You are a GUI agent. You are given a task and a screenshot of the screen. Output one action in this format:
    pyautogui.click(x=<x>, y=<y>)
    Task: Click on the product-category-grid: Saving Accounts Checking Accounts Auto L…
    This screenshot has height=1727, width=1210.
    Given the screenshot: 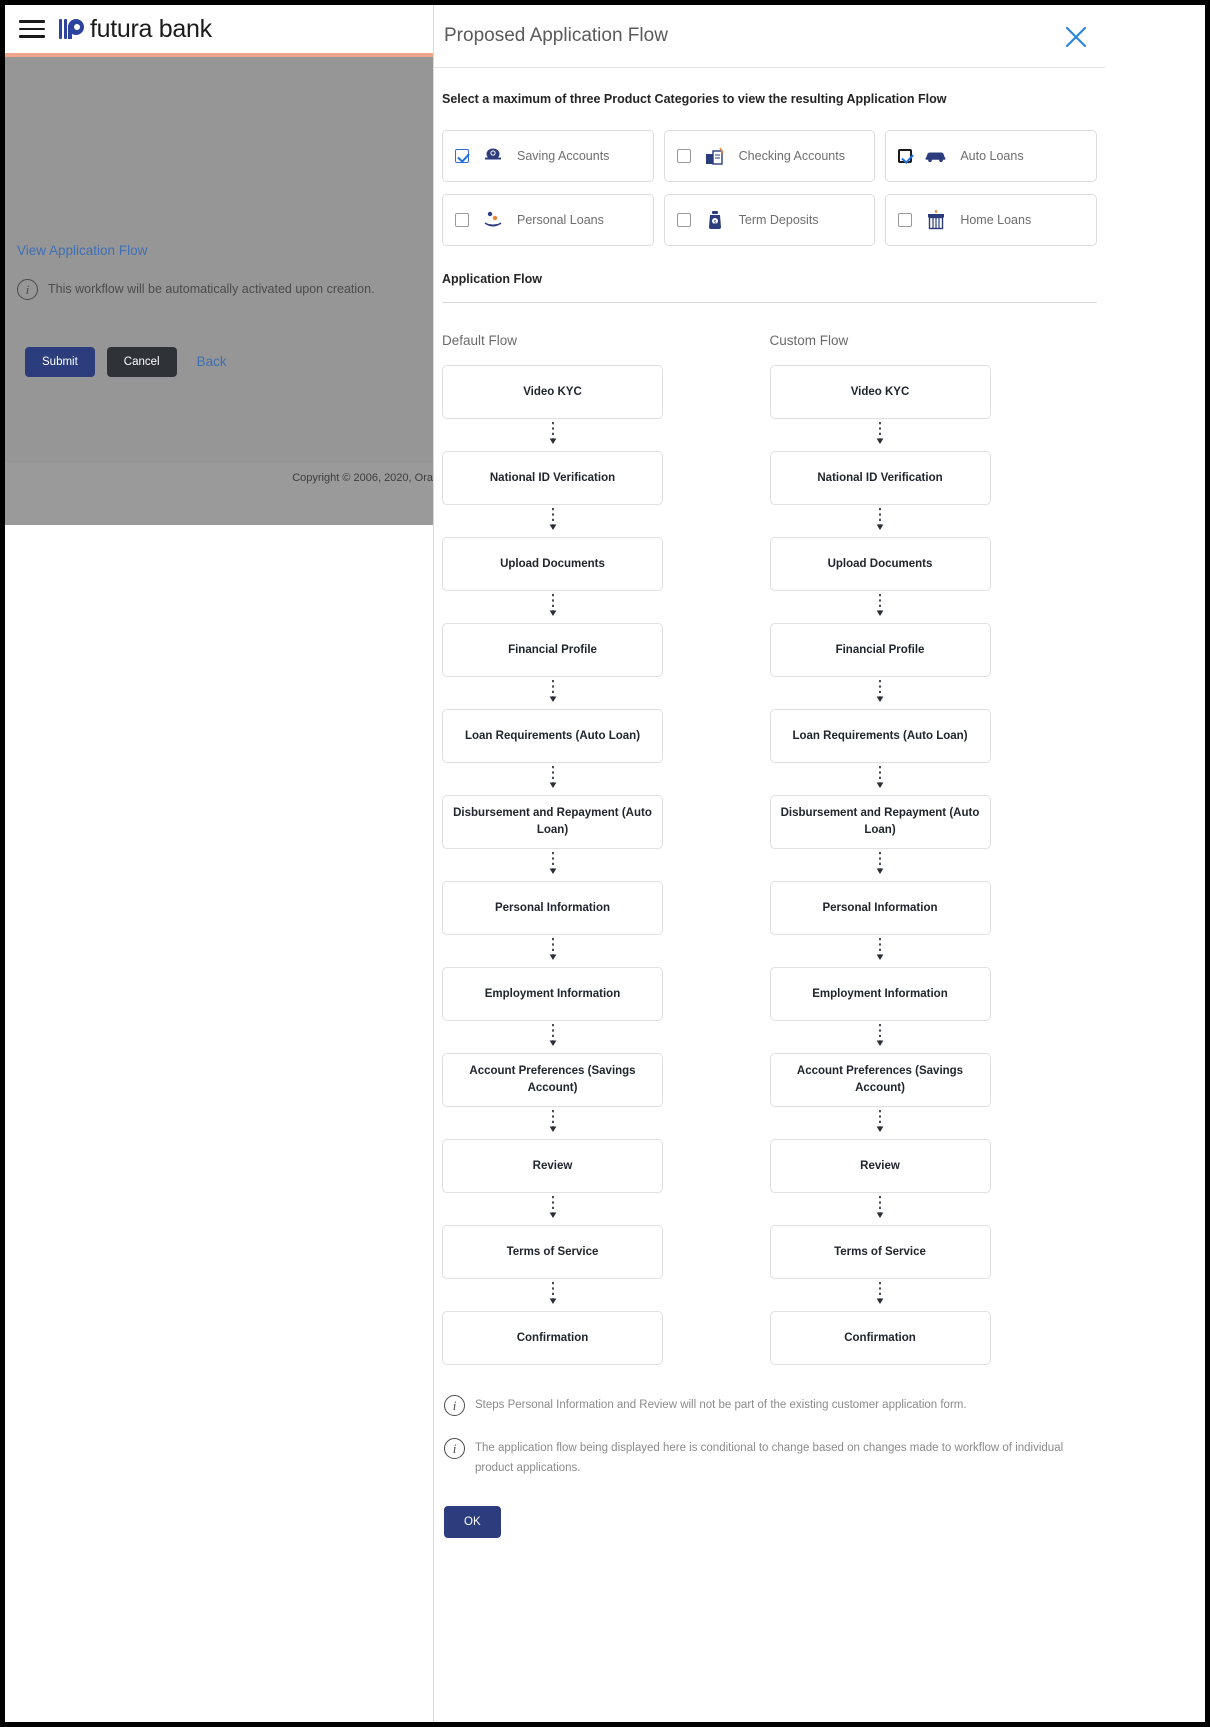 What is the action you would take?
    pyautogui.click(x=769, y=176)
    